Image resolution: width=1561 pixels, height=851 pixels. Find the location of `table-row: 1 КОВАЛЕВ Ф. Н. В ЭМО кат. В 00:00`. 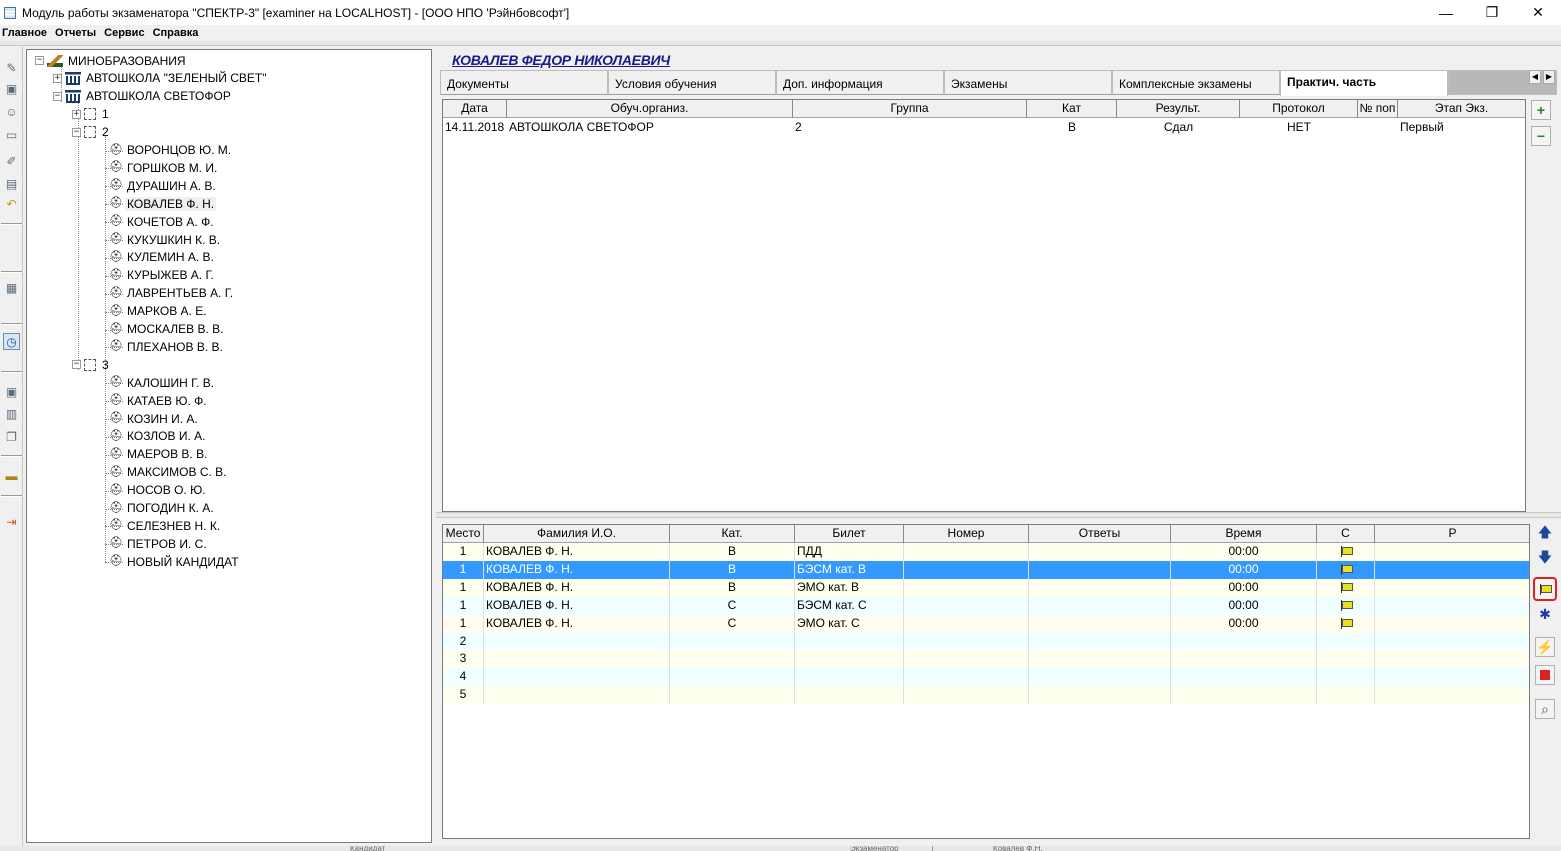

table-row: 1 КОВАЛЕВ Ф. Н. В ЭМО кат. В 00:00 is located at coordinates (986, 587).